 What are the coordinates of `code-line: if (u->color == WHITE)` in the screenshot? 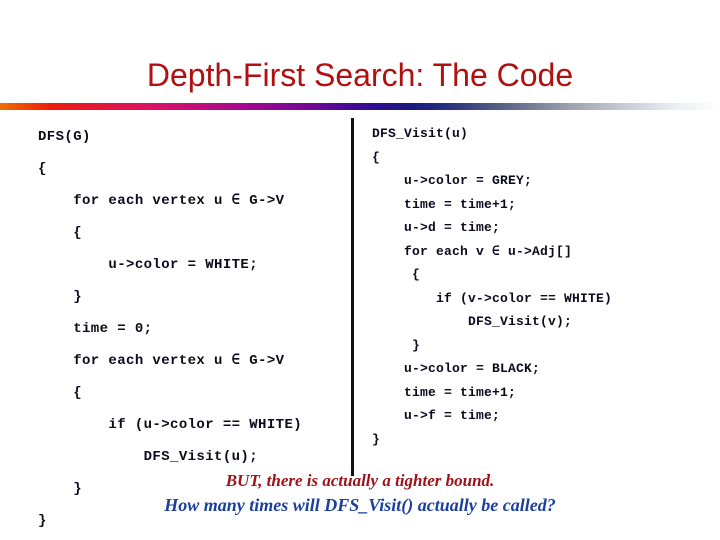 It's located at (170, 425).